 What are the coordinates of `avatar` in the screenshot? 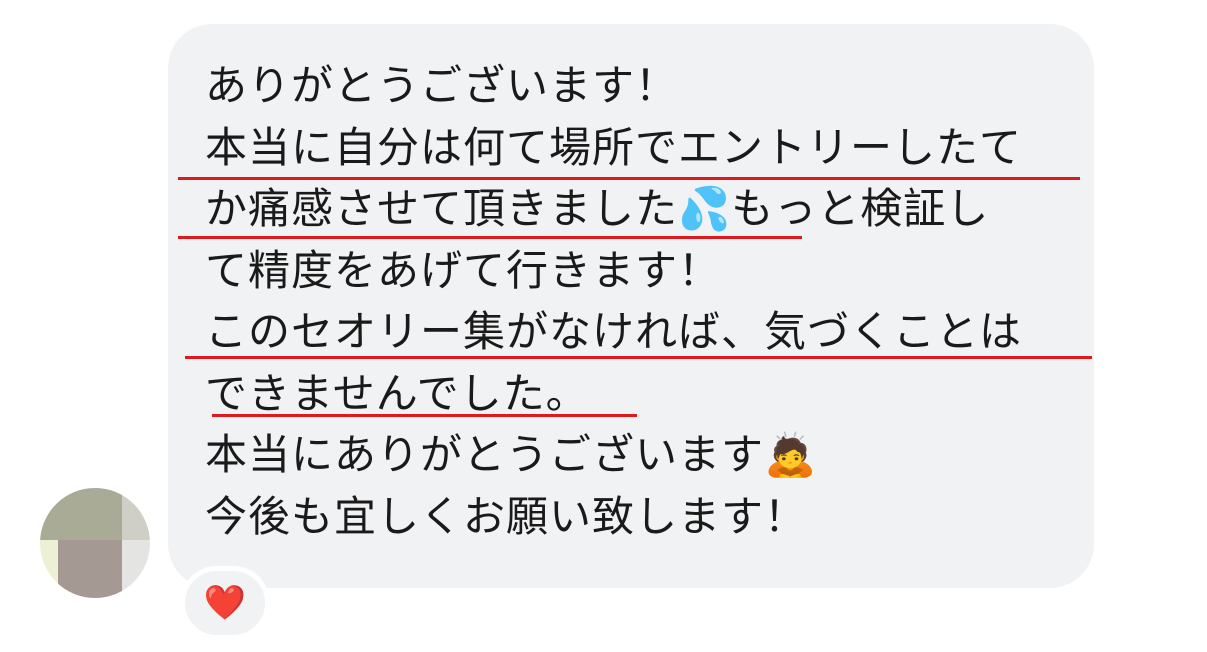 It's located at (95, 543).